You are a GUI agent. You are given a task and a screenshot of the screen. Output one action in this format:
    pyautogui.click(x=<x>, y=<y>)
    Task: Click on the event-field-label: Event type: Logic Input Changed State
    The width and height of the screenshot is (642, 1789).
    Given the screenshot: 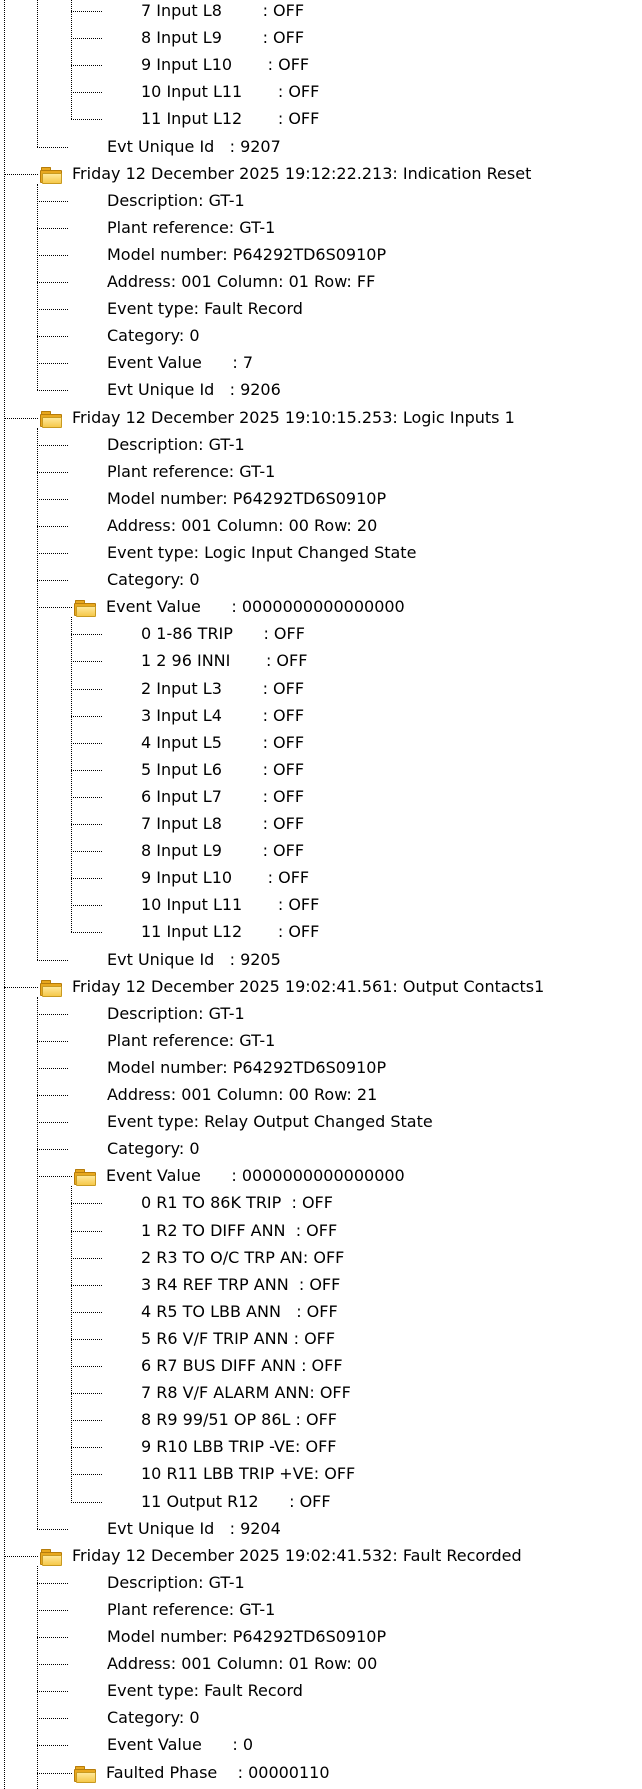 What is the action you would take?
    pyautogui.click(x=262, y=552)
    